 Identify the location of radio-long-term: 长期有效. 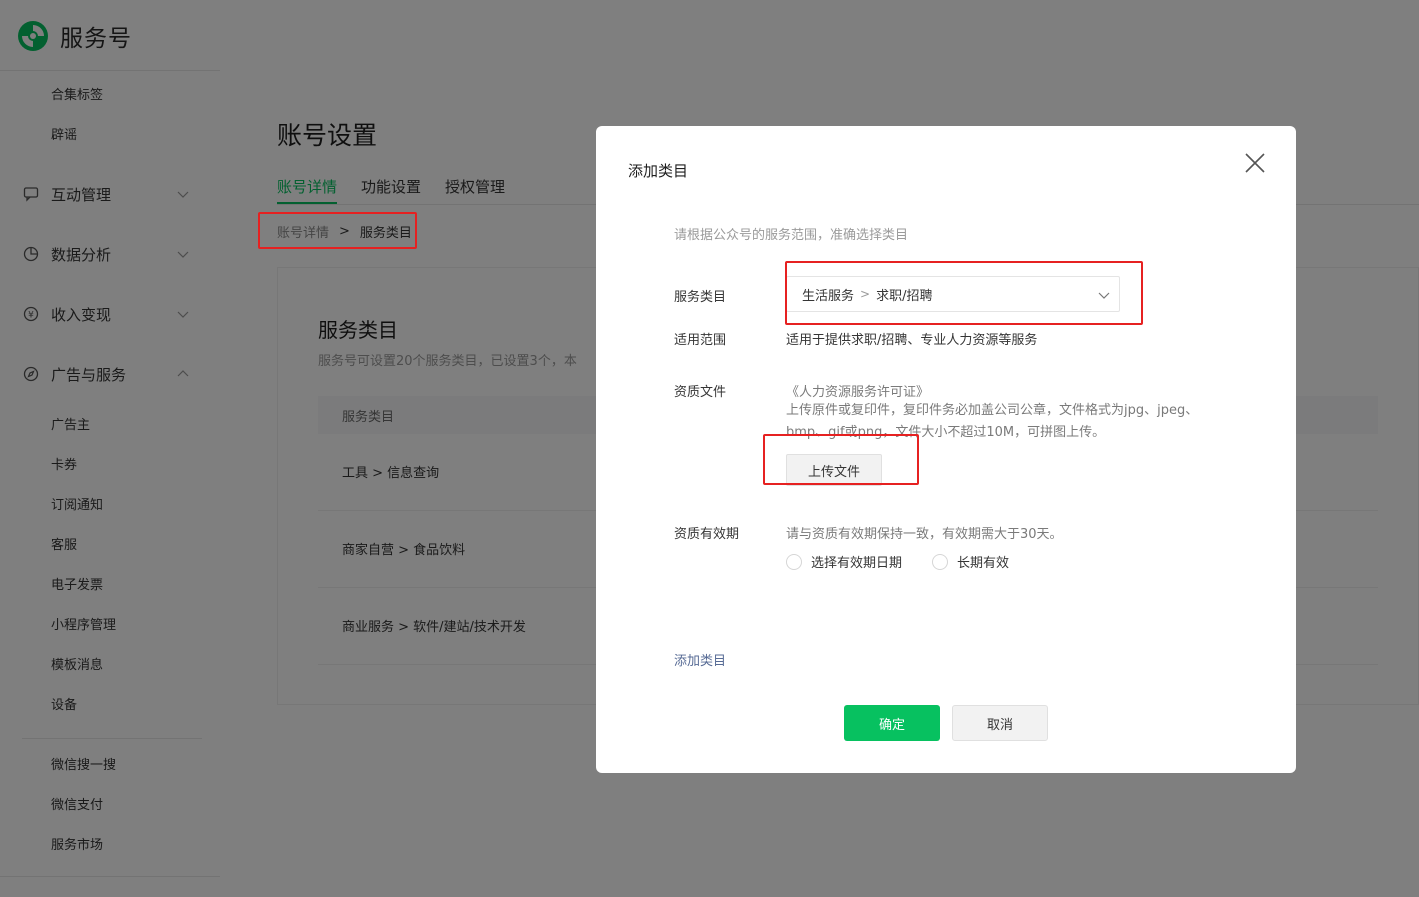
(970, 561).